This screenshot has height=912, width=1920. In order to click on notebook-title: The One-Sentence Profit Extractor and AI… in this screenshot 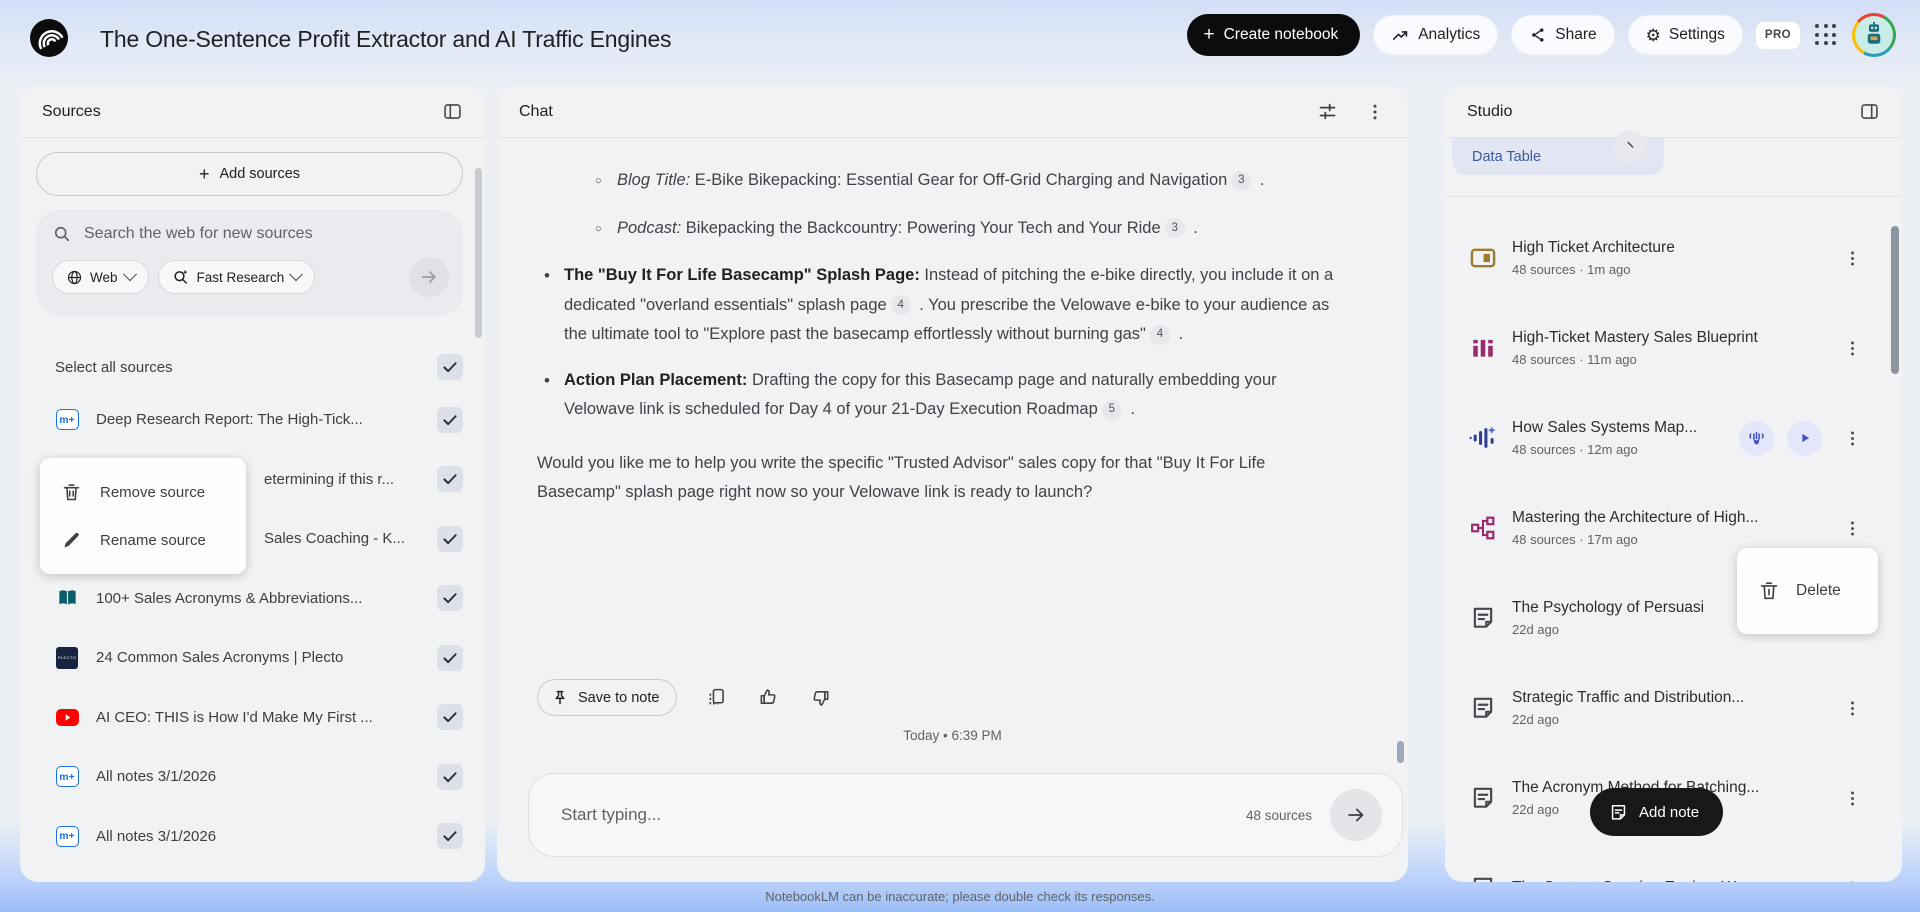, I will do `click(386, 39)`.